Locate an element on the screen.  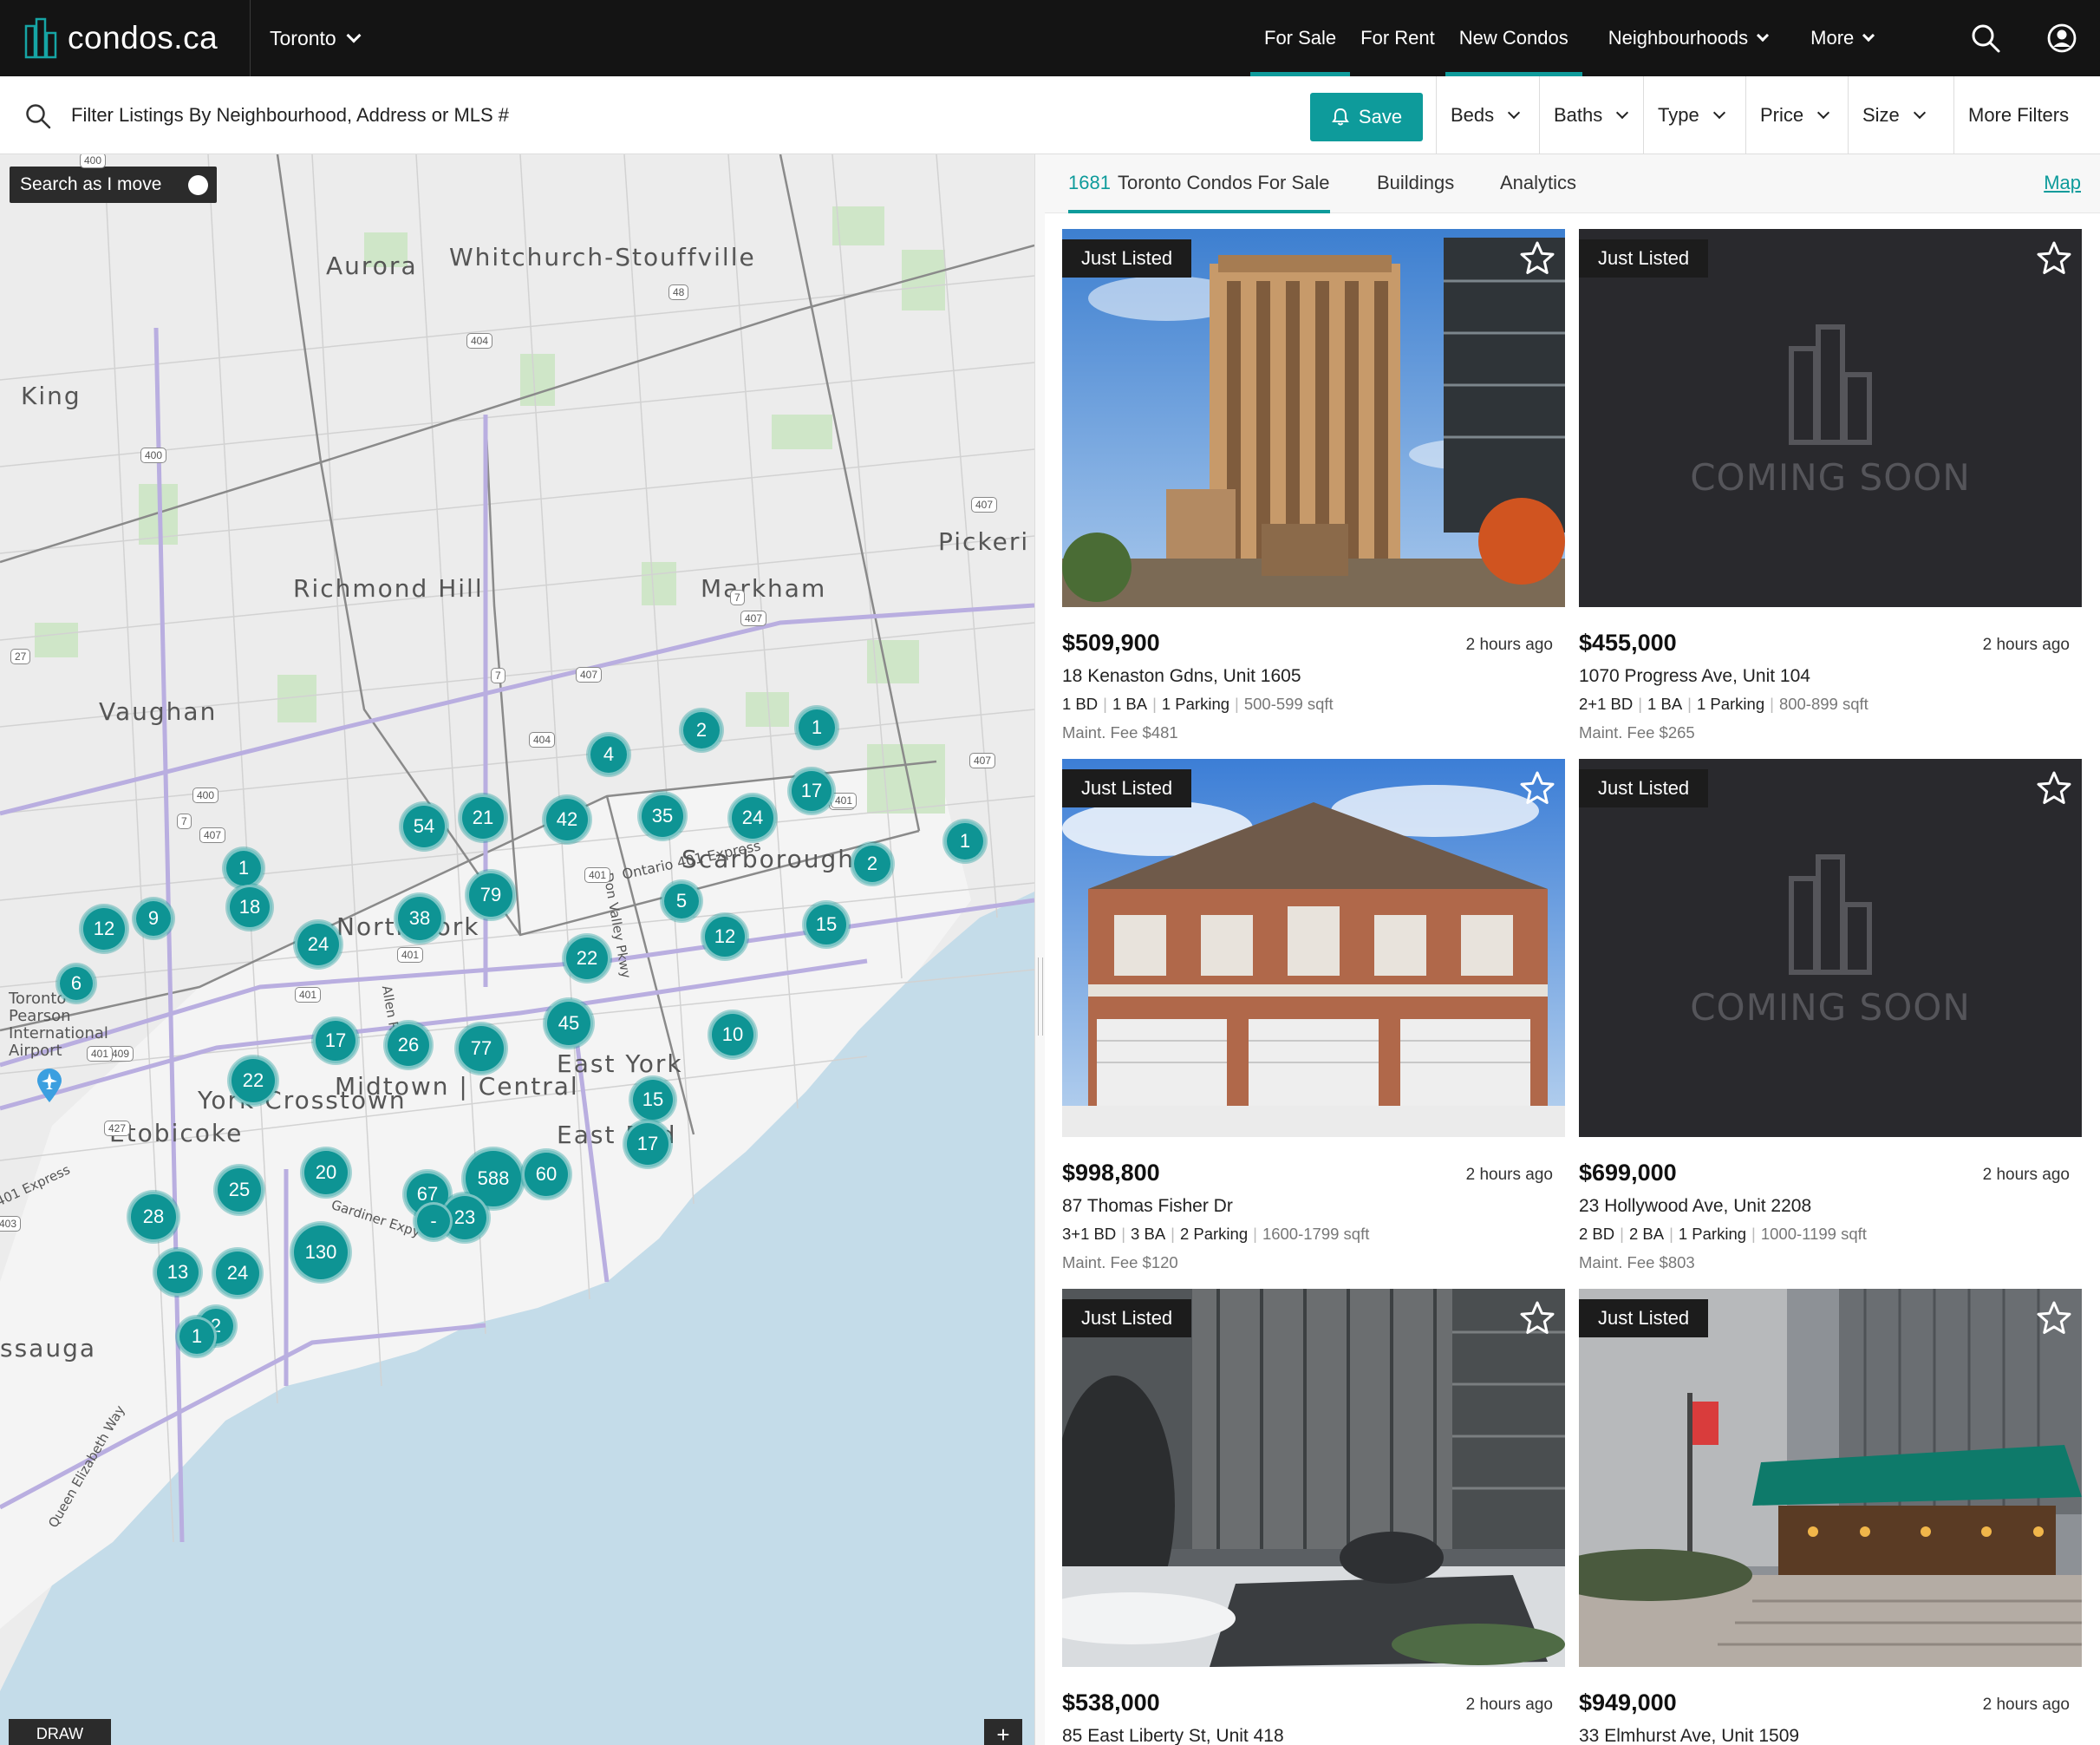
city-selector: Toronto is located at coordinates (316, 38).